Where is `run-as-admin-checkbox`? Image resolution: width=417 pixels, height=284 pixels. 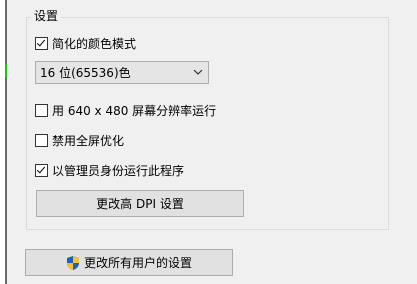
run-as-admin-checkbox is located at coordinates (41, 170).